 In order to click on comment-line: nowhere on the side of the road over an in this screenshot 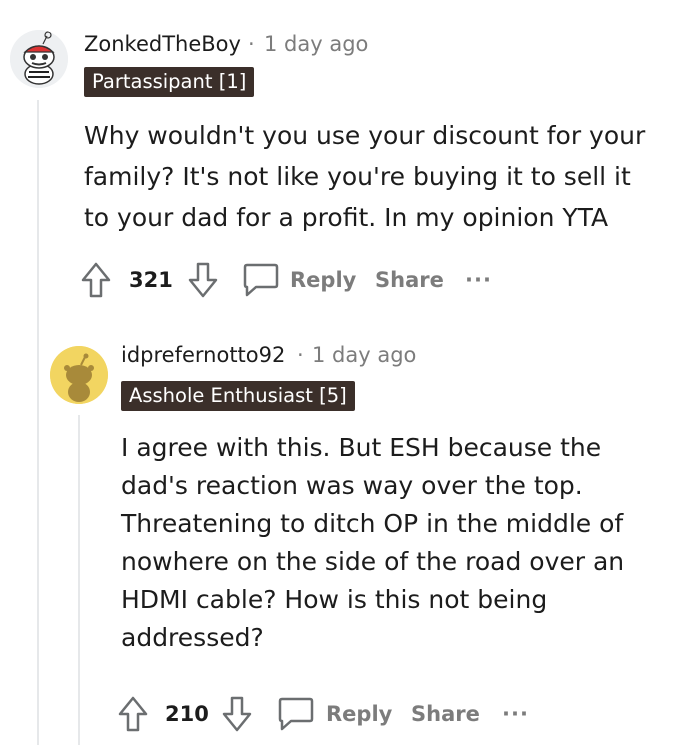, I will do `click(373, 561)`.